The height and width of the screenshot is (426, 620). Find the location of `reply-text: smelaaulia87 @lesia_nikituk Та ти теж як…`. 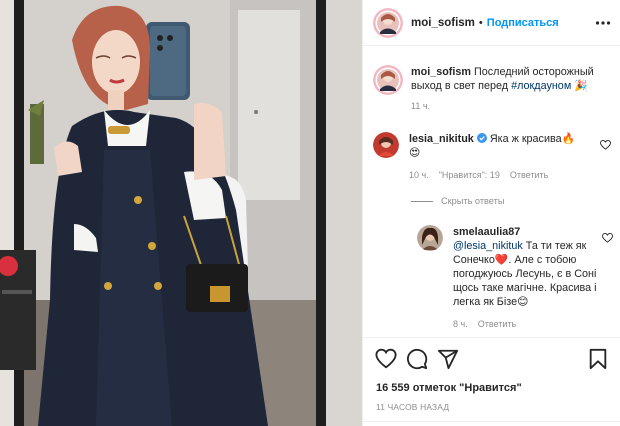

reply-text: smelaaulia87 @lesia_nikituk Та ти теж як… is located at coordinates (532, 267).